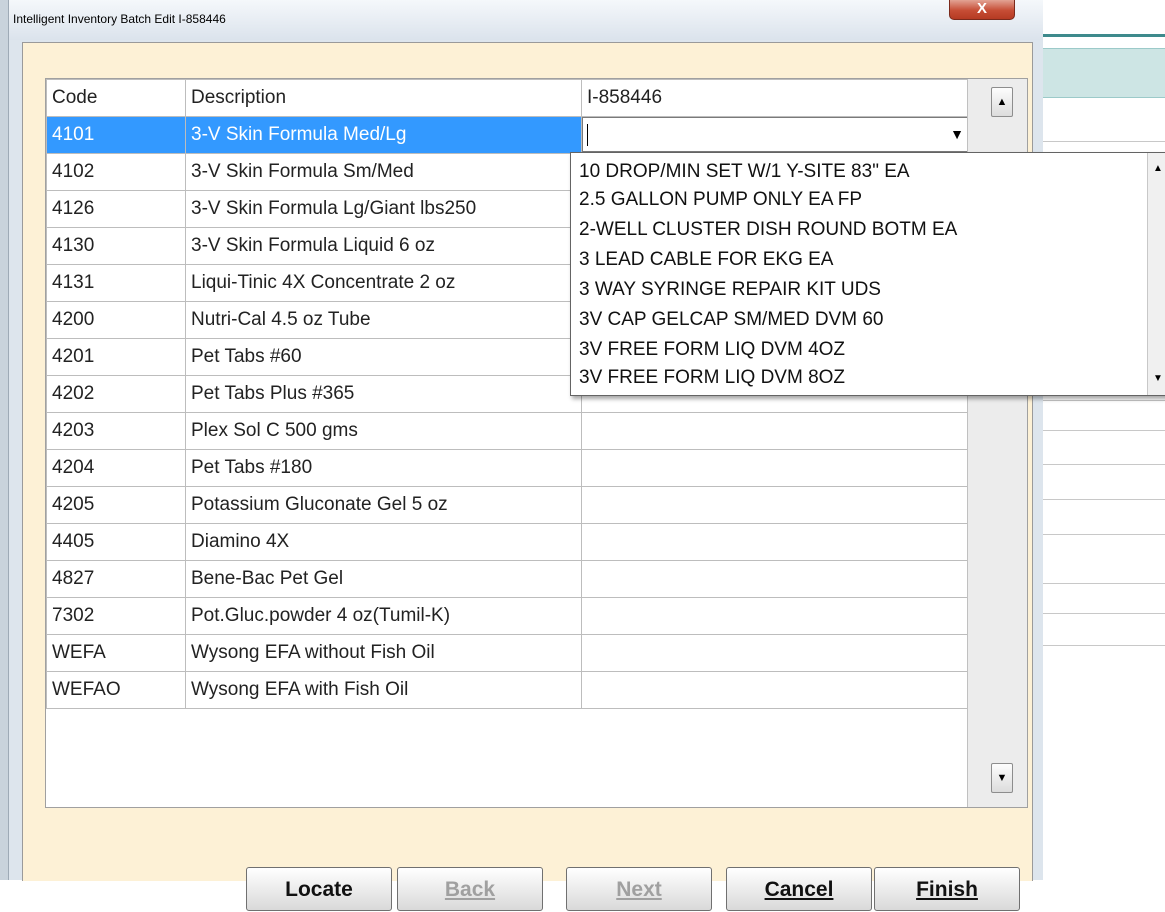 Image resolution: width=1165 pixels, height=912 pixels. What do you see at coordinates (116, 653) in the screenshot?
I see `code-cell: WEFA` at bounding box center [116, 653].